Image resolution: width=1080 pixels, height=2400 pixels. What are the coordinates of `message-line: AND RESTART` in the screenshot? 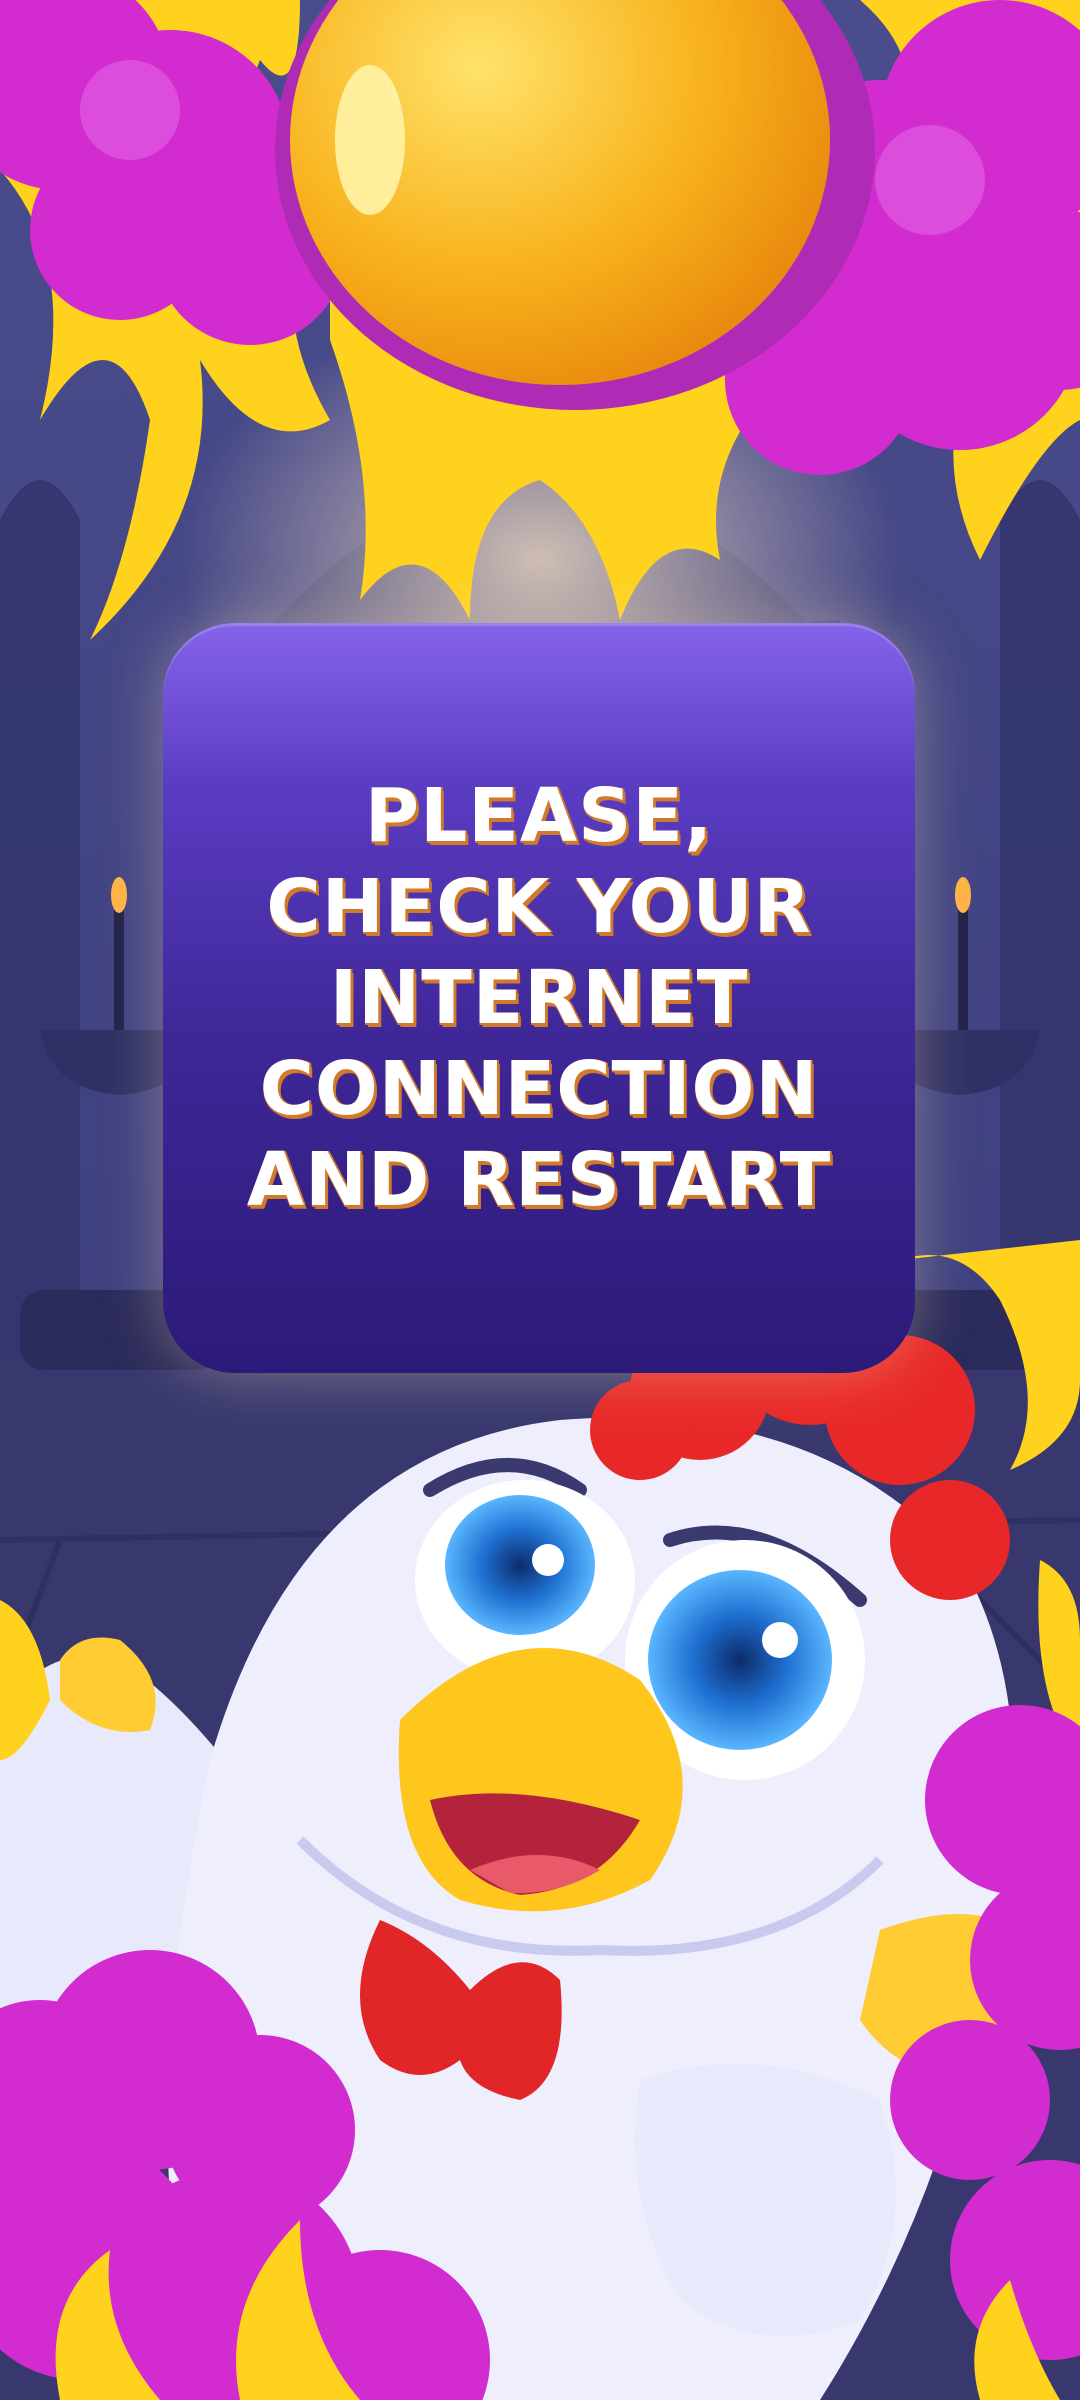 It's located at (539, 1179).